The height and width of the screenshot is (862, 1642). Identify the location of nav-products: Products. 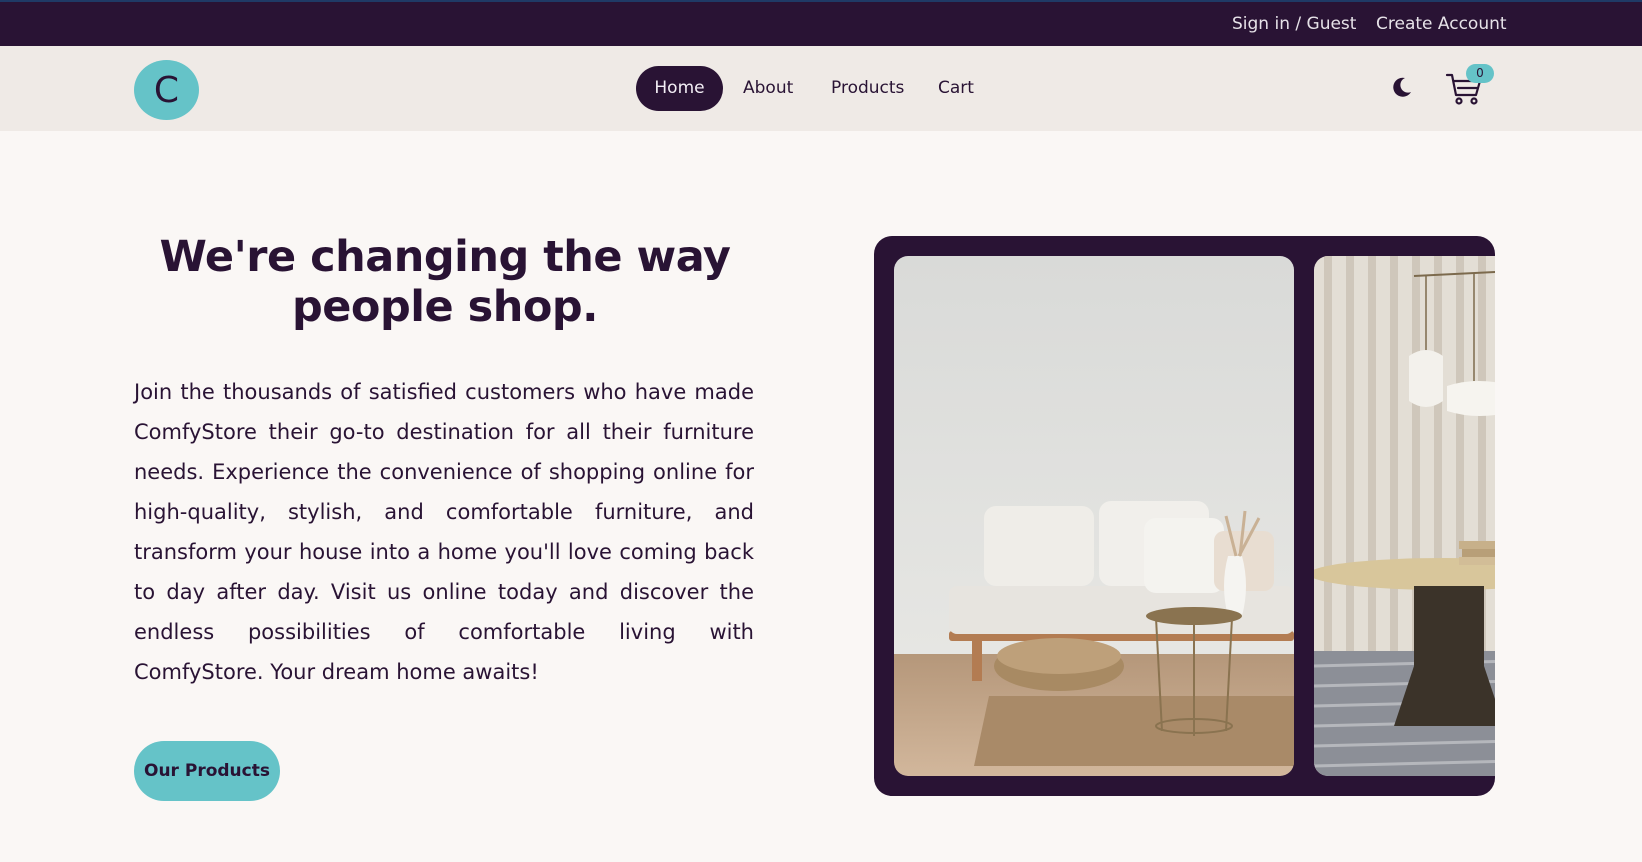
(867, 88).